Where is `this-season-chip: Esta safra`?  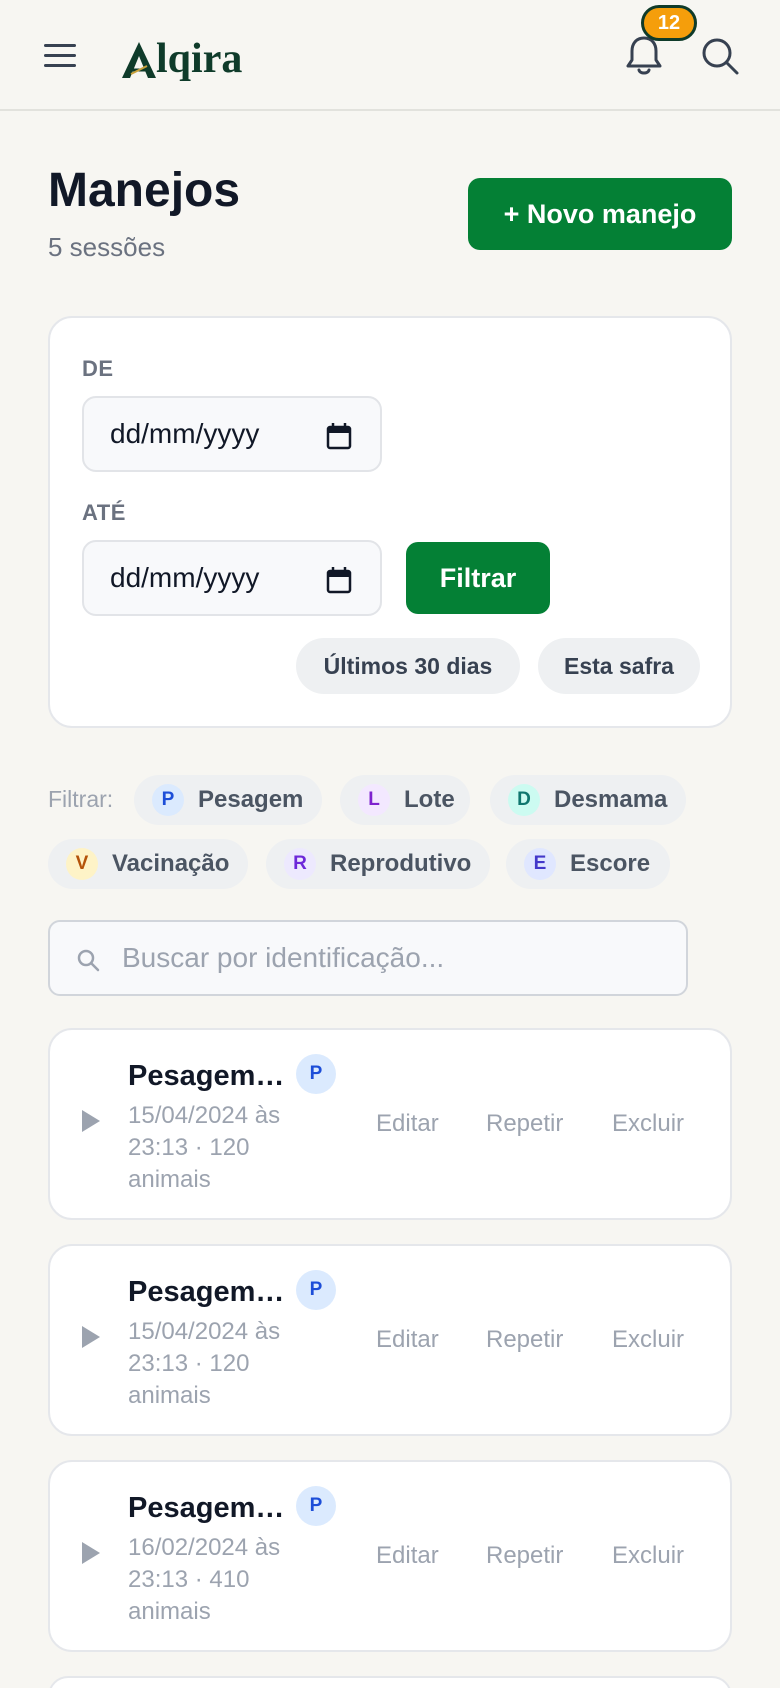
this-season-chip: Esta safra is located at coordinates (619, 666).